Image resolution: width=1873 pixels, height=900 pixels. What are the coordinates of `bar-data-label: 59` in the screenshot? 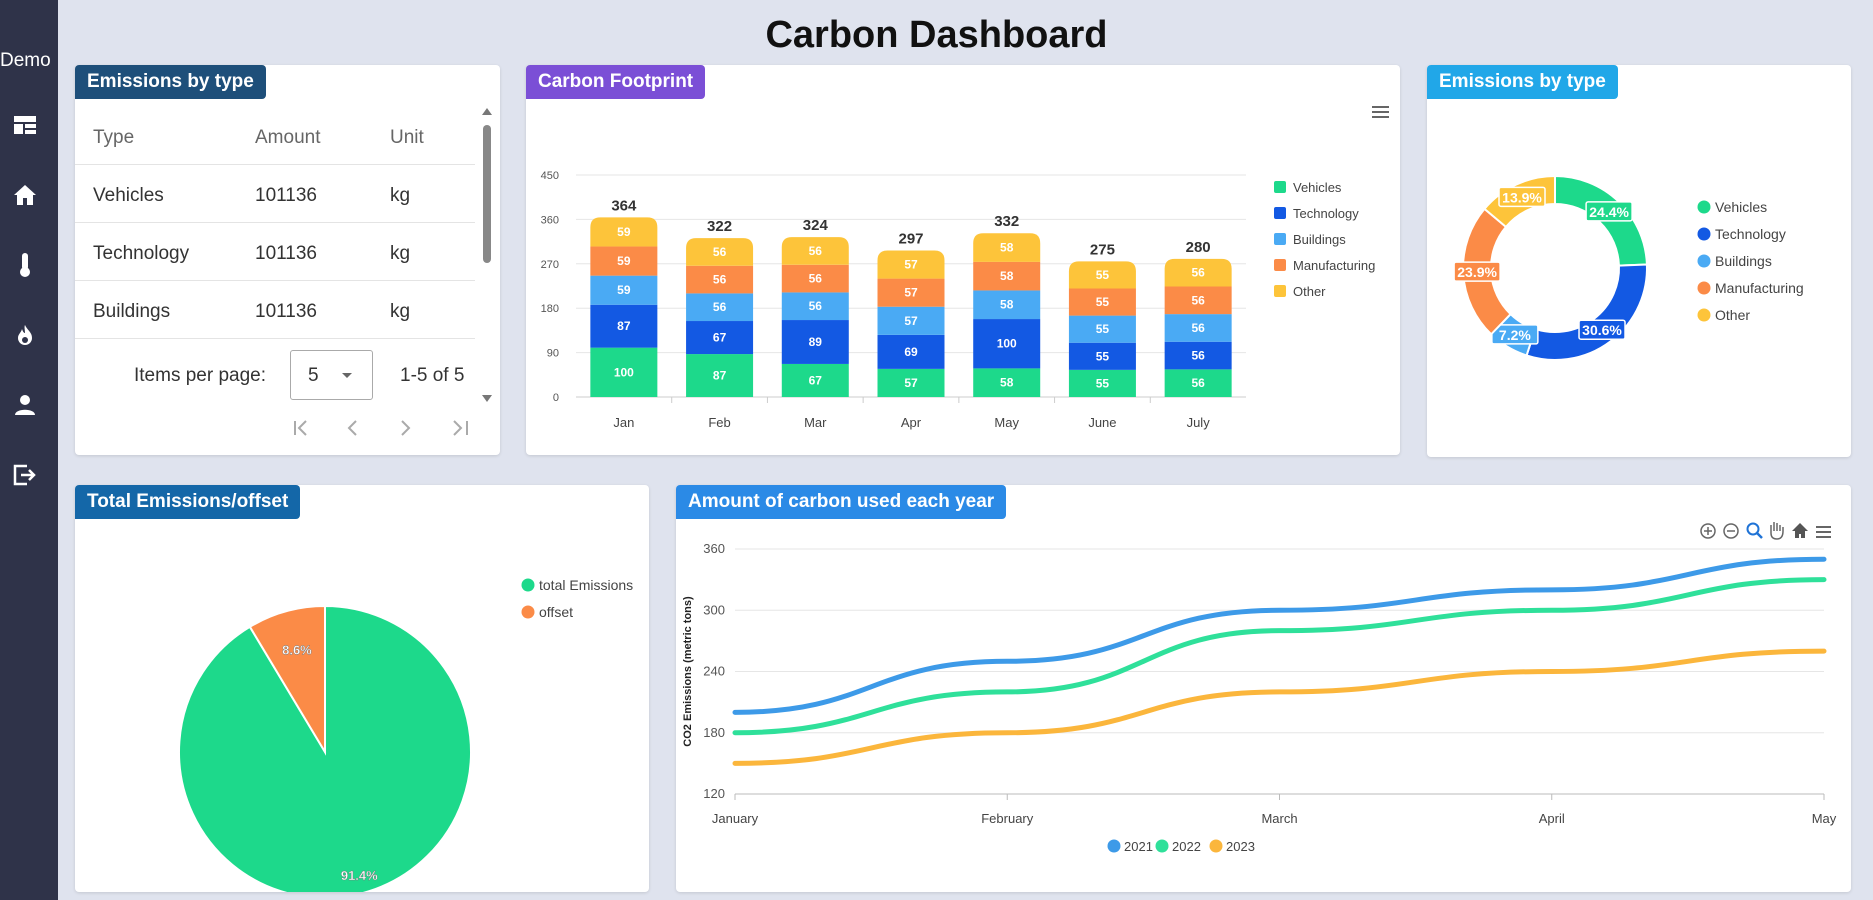 It's located at (624, 261).